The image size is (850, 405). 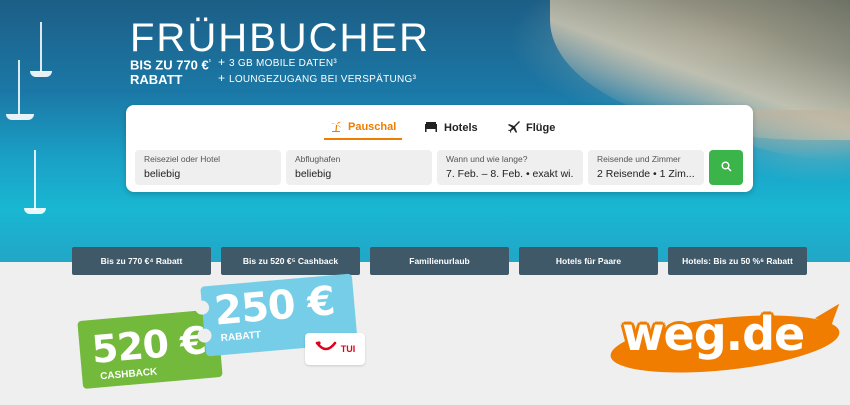 I want to click on tab-hotels: Hotels, so click(x=451, y=128).